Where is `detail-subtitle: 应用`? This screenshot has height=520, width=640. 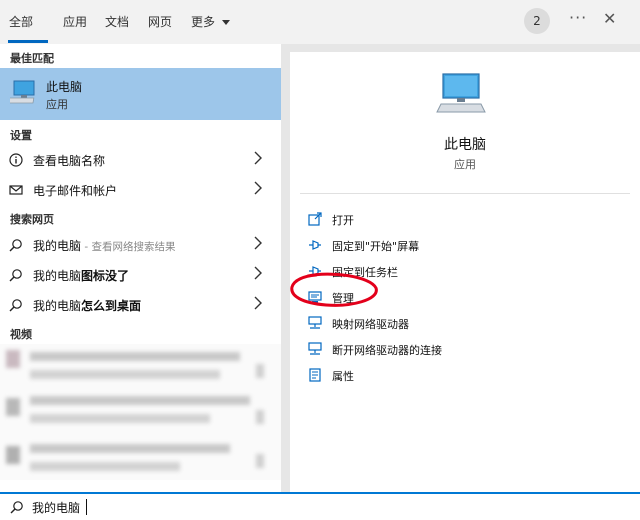
detail-subtitle: 应用 is located at coordinates (465, 164).